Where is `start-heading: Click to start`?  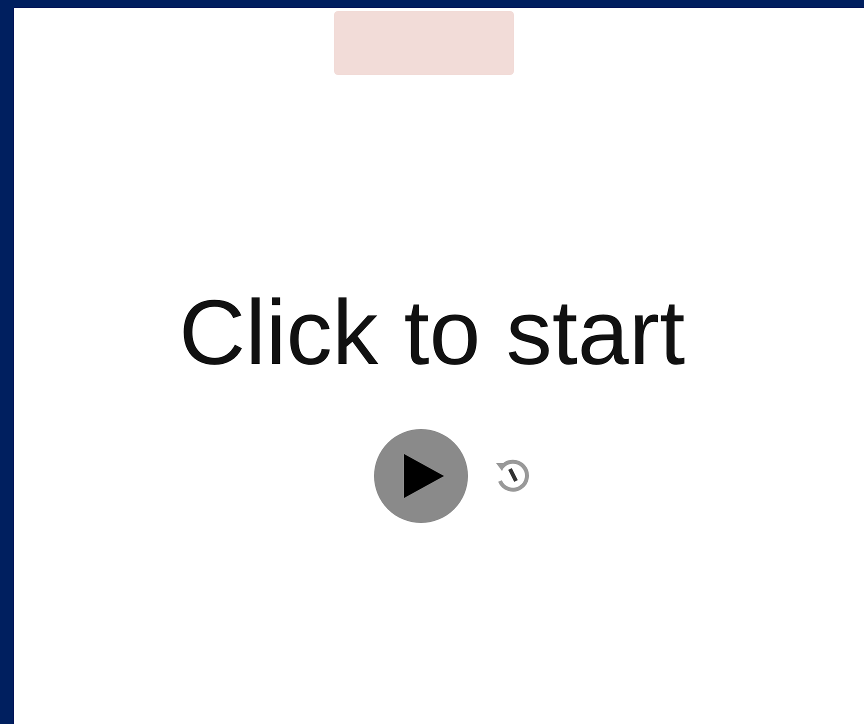
start-heading: Click to start is located at coordinates (432, 333).